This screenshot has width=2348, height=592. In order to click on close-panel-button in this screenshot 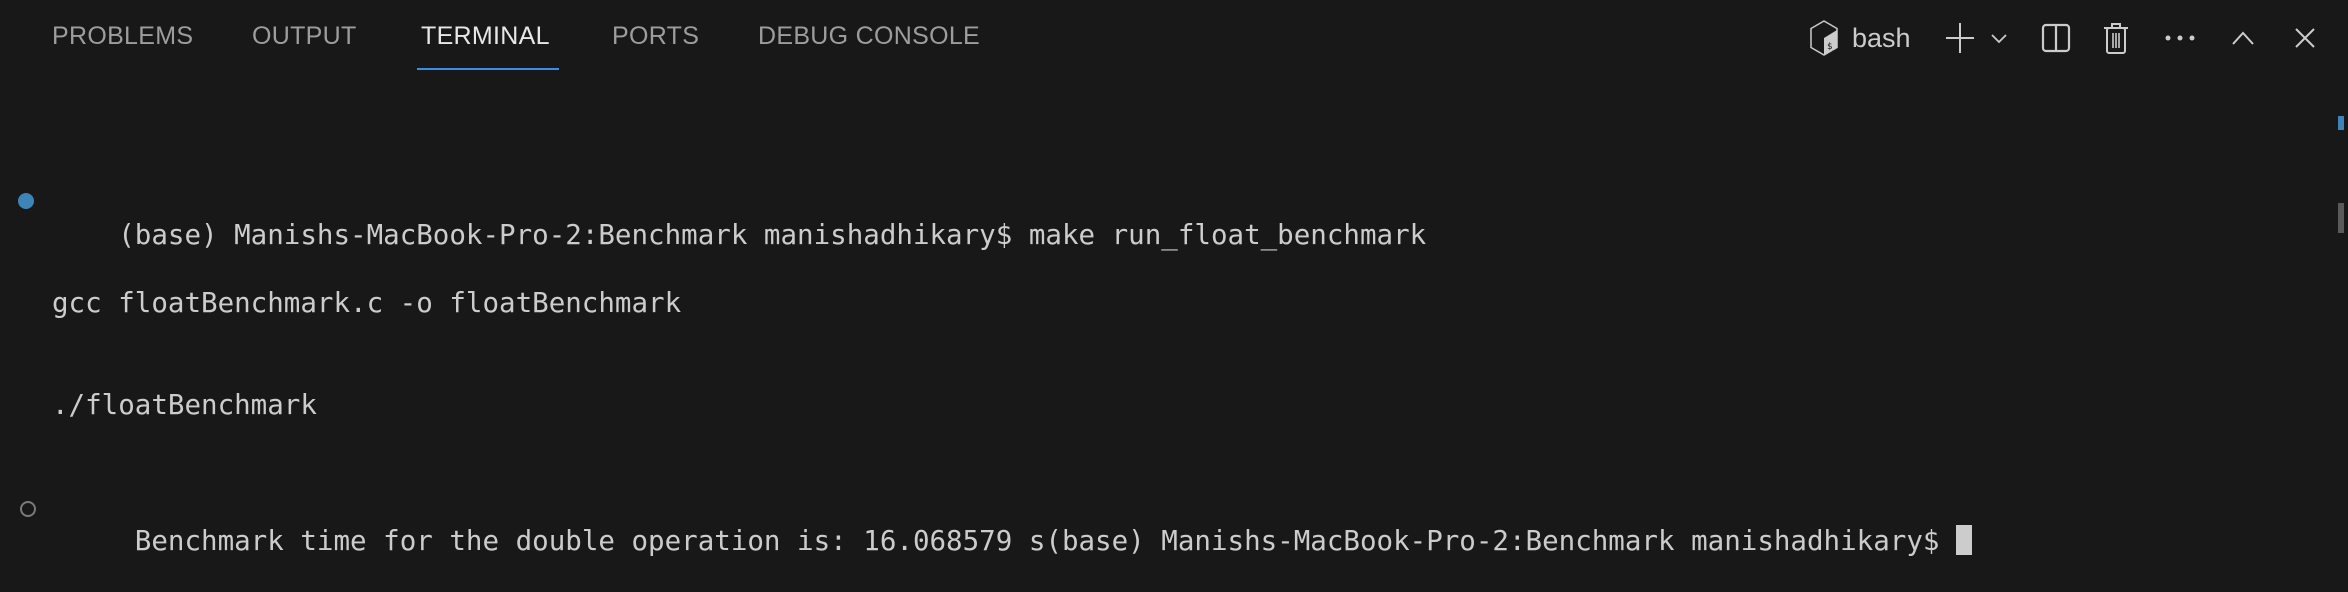, I will do `click(2305, 38)`.